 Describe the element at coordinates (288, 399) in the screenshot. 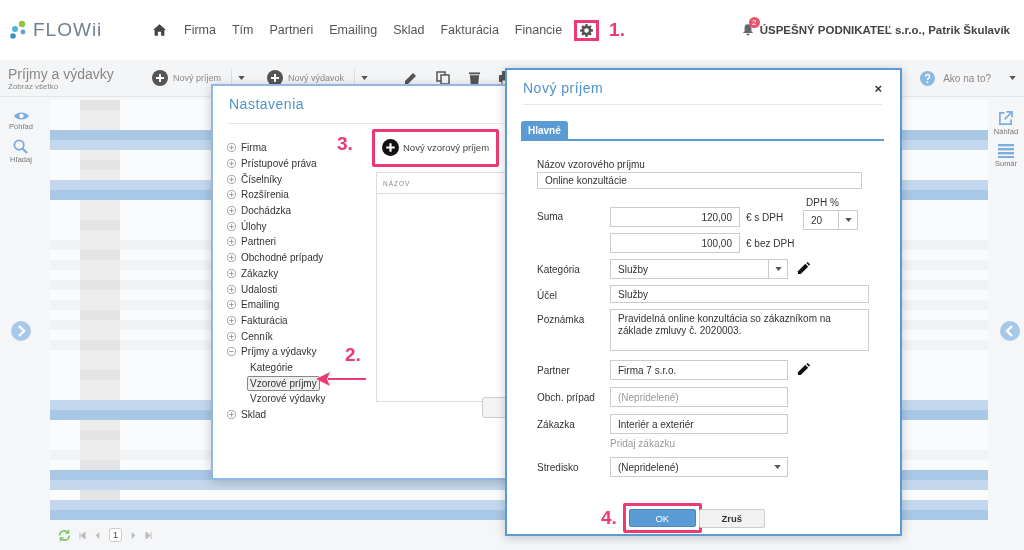

I see `tree-item: Vzorové výdavky` at that location.